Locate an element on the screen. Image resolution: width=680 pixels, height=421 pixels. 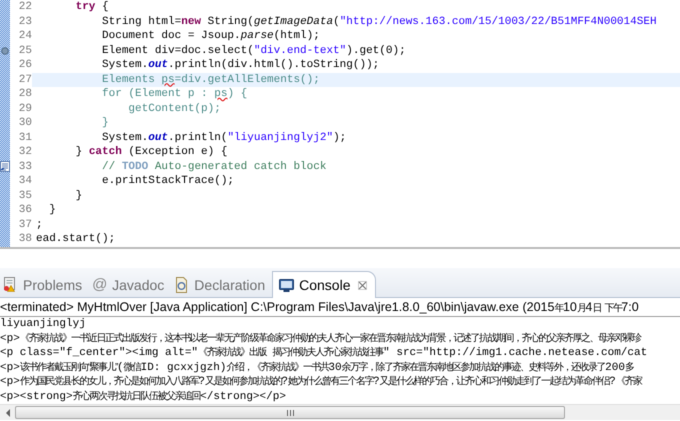
at-icon: @ is located at coordinates (100, 284).